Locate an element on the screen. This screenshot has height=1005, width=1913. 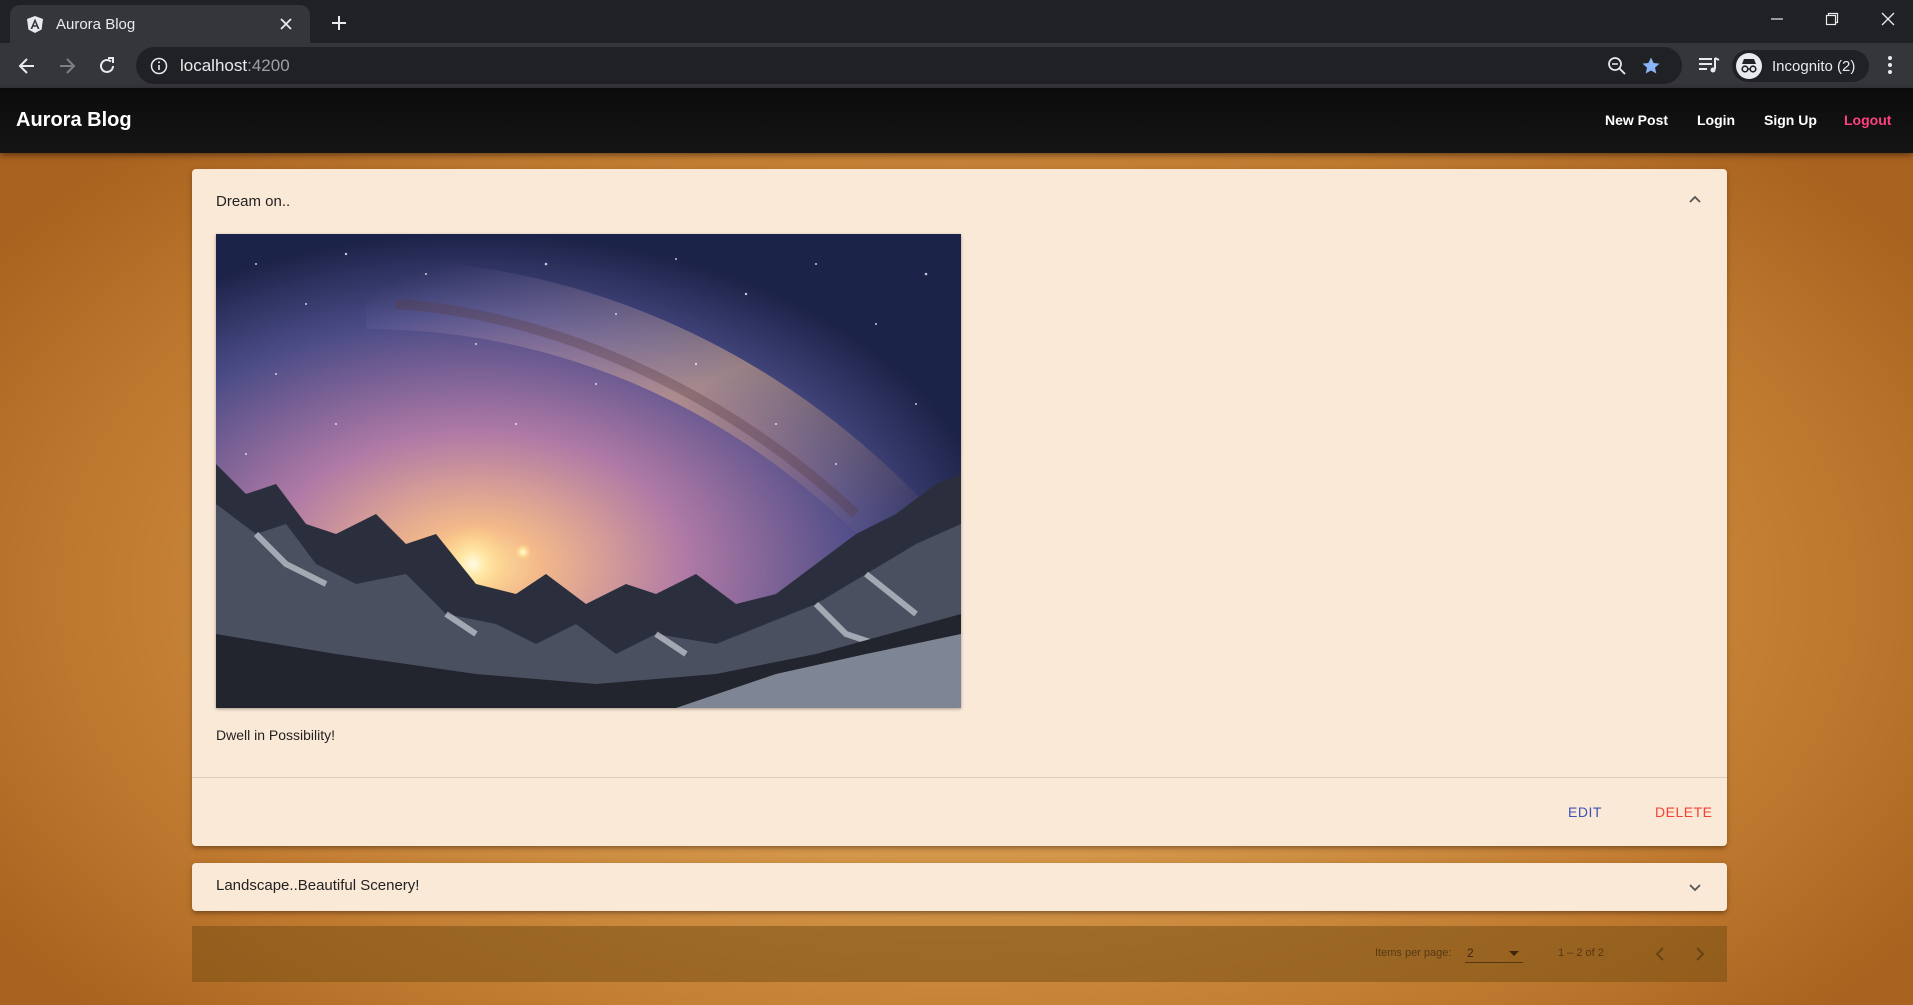
browser-toolbar: localhost:4200 Incognito (2) is located at coordinates (956, 65).